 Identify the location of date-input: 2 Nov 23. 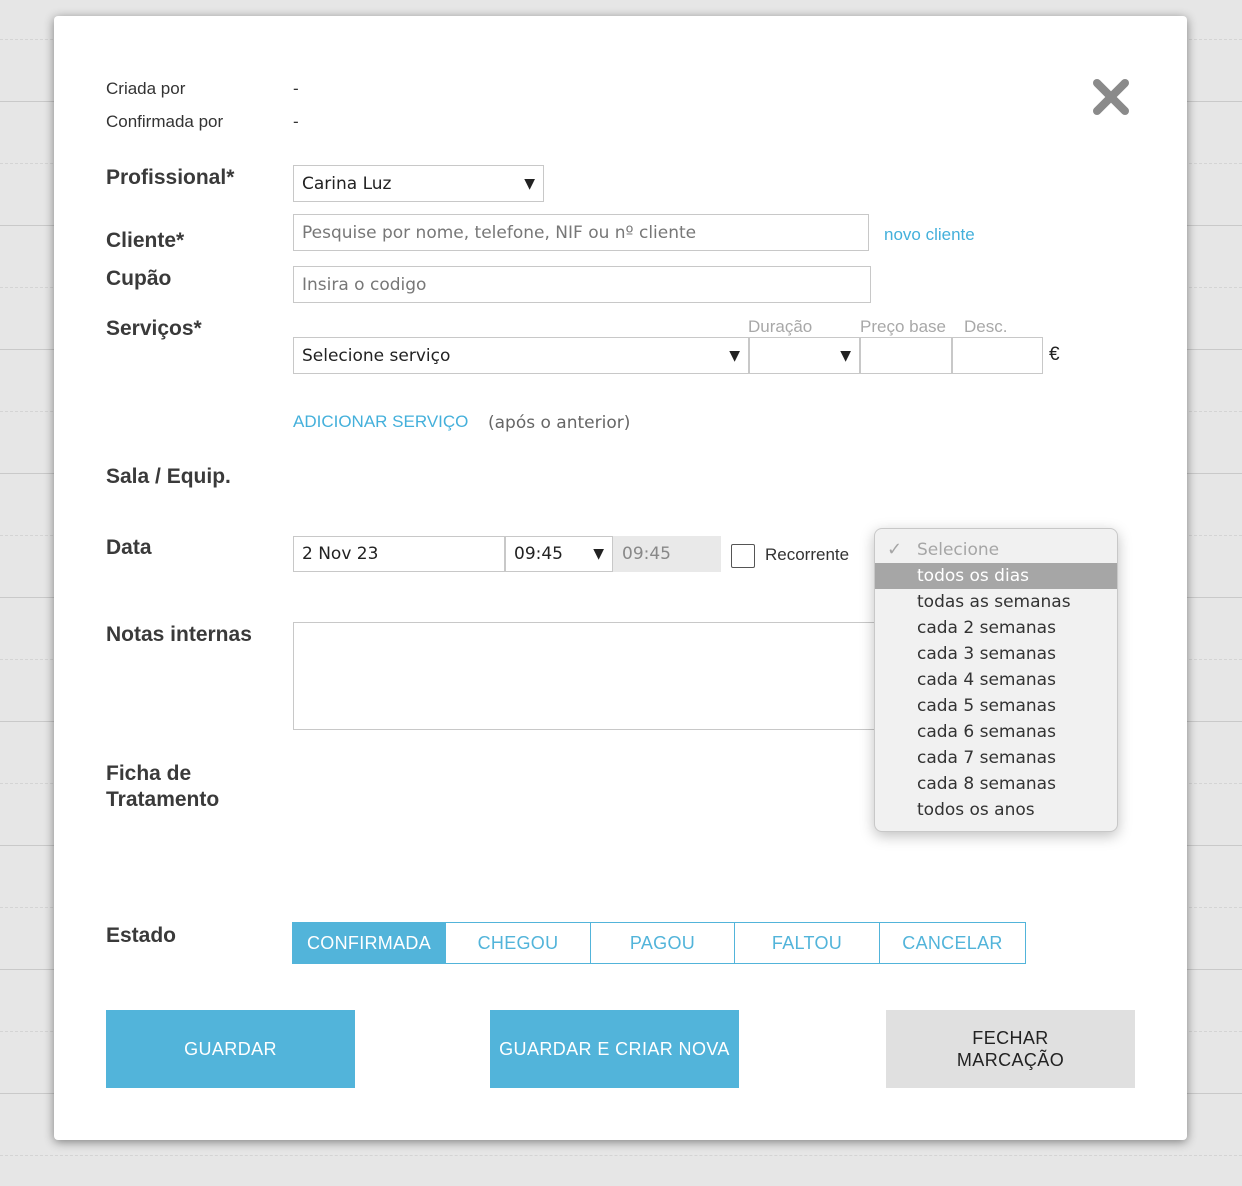
(399, 554).